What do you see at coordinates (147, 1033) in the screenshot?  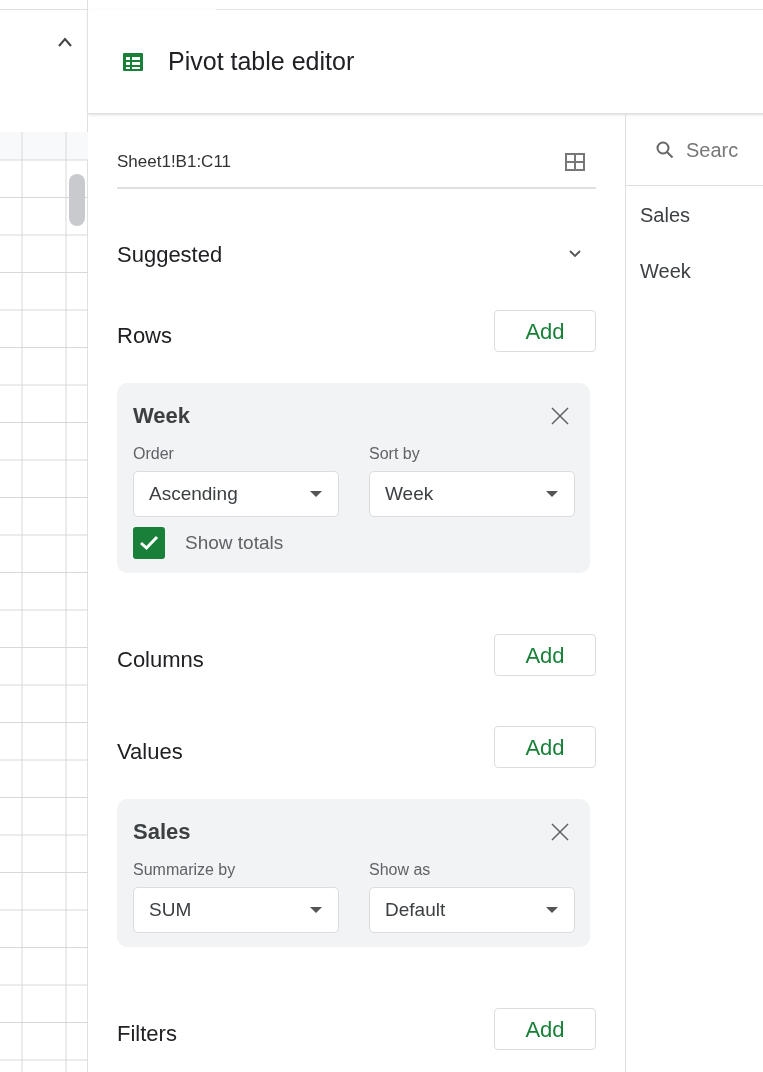 I see `section-heading: Filters` at bounding box center [147, 1033].